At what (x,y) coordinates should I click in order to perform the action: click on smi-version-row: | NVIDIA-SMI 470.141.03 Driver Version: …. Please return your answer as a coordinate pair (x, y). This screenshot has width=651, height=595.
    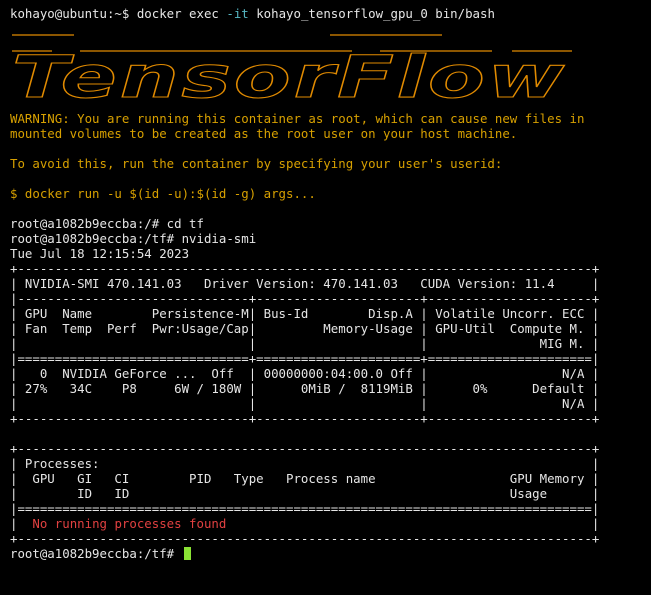
    Looking at the image, I should click on (305, 283).